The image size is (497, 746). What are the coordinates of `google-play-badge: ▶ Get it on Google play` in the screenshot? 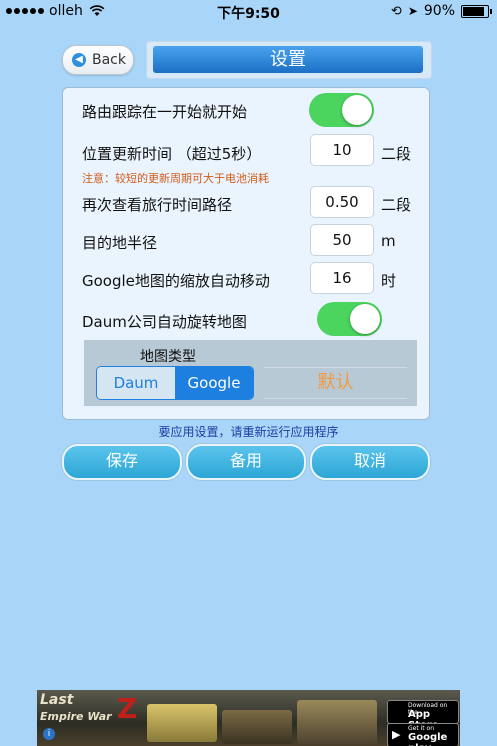 It's located at (423, 734).